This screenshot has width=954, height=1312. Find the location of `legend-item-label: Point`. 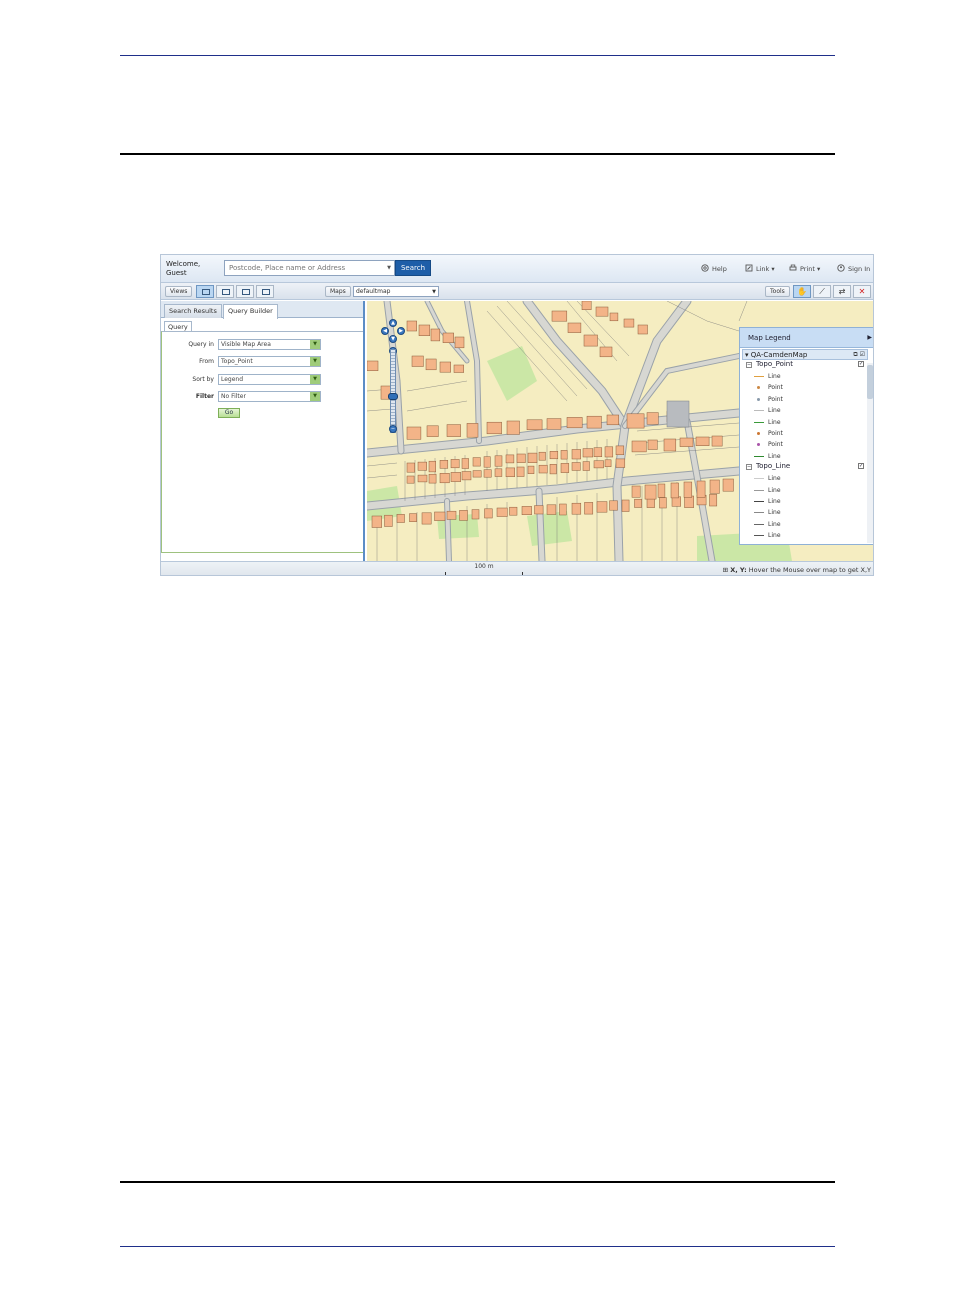

legend-item-label: Point is located at coordinates (775, 433).